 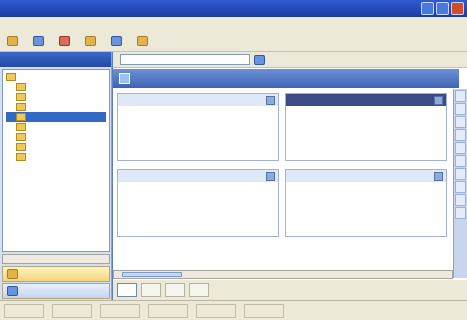 I want to click on new-contact-icon, so click(x=12, y=41).